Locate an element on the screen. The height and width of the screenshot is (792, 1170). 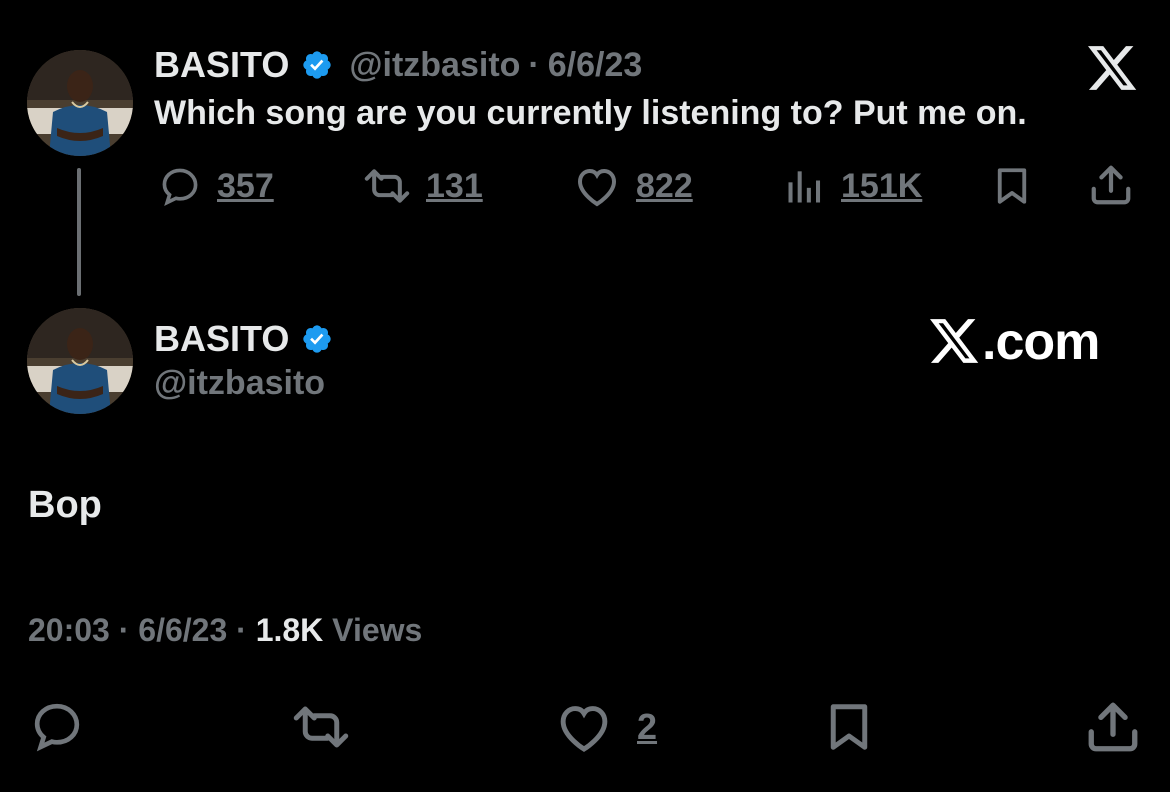
reply-reply-button is located at coordinates (57, 726).